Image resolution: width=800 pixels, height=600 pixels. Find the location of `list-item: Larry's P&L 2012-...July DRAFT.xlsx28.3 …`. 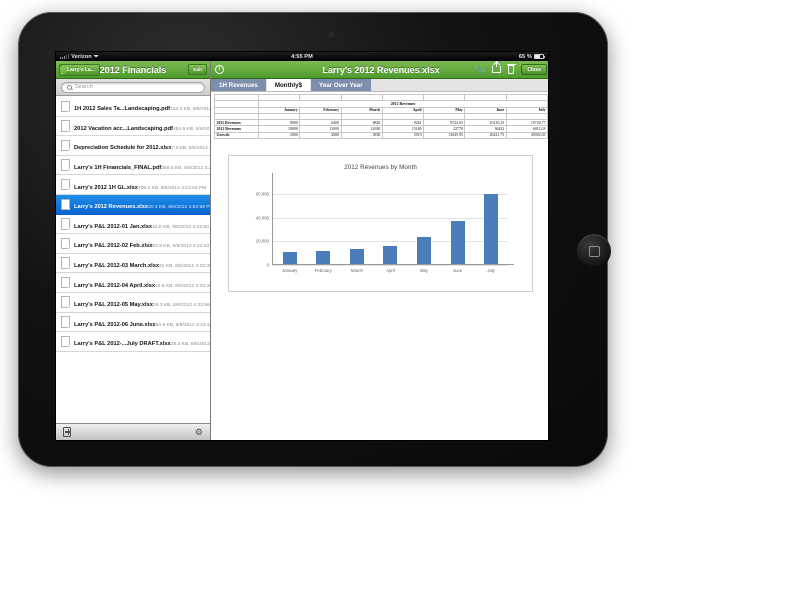

list-item: Larry's P&L 2012-...July DRAFT.xlsx28.3 … is located at coordinates (133, 342).